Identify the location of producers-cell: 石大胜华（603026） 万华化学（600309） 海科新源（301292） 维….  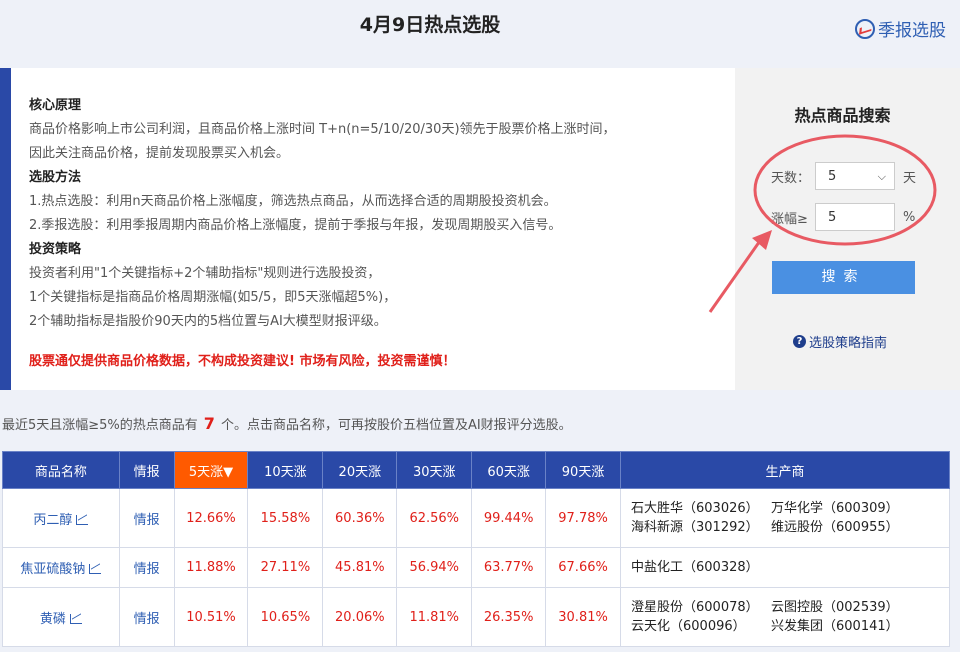
(785, 518).